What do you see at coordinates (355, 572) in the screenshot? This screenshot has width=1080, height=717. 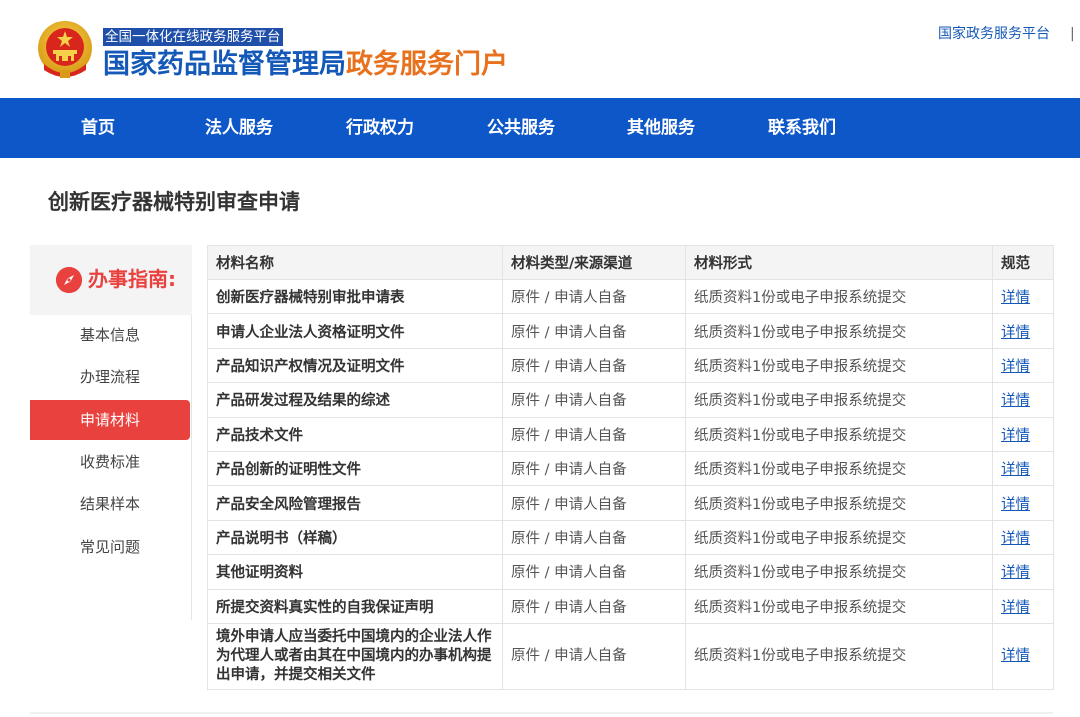 I see `material-name: 其他证明资料` at bounding box center [355, 572].